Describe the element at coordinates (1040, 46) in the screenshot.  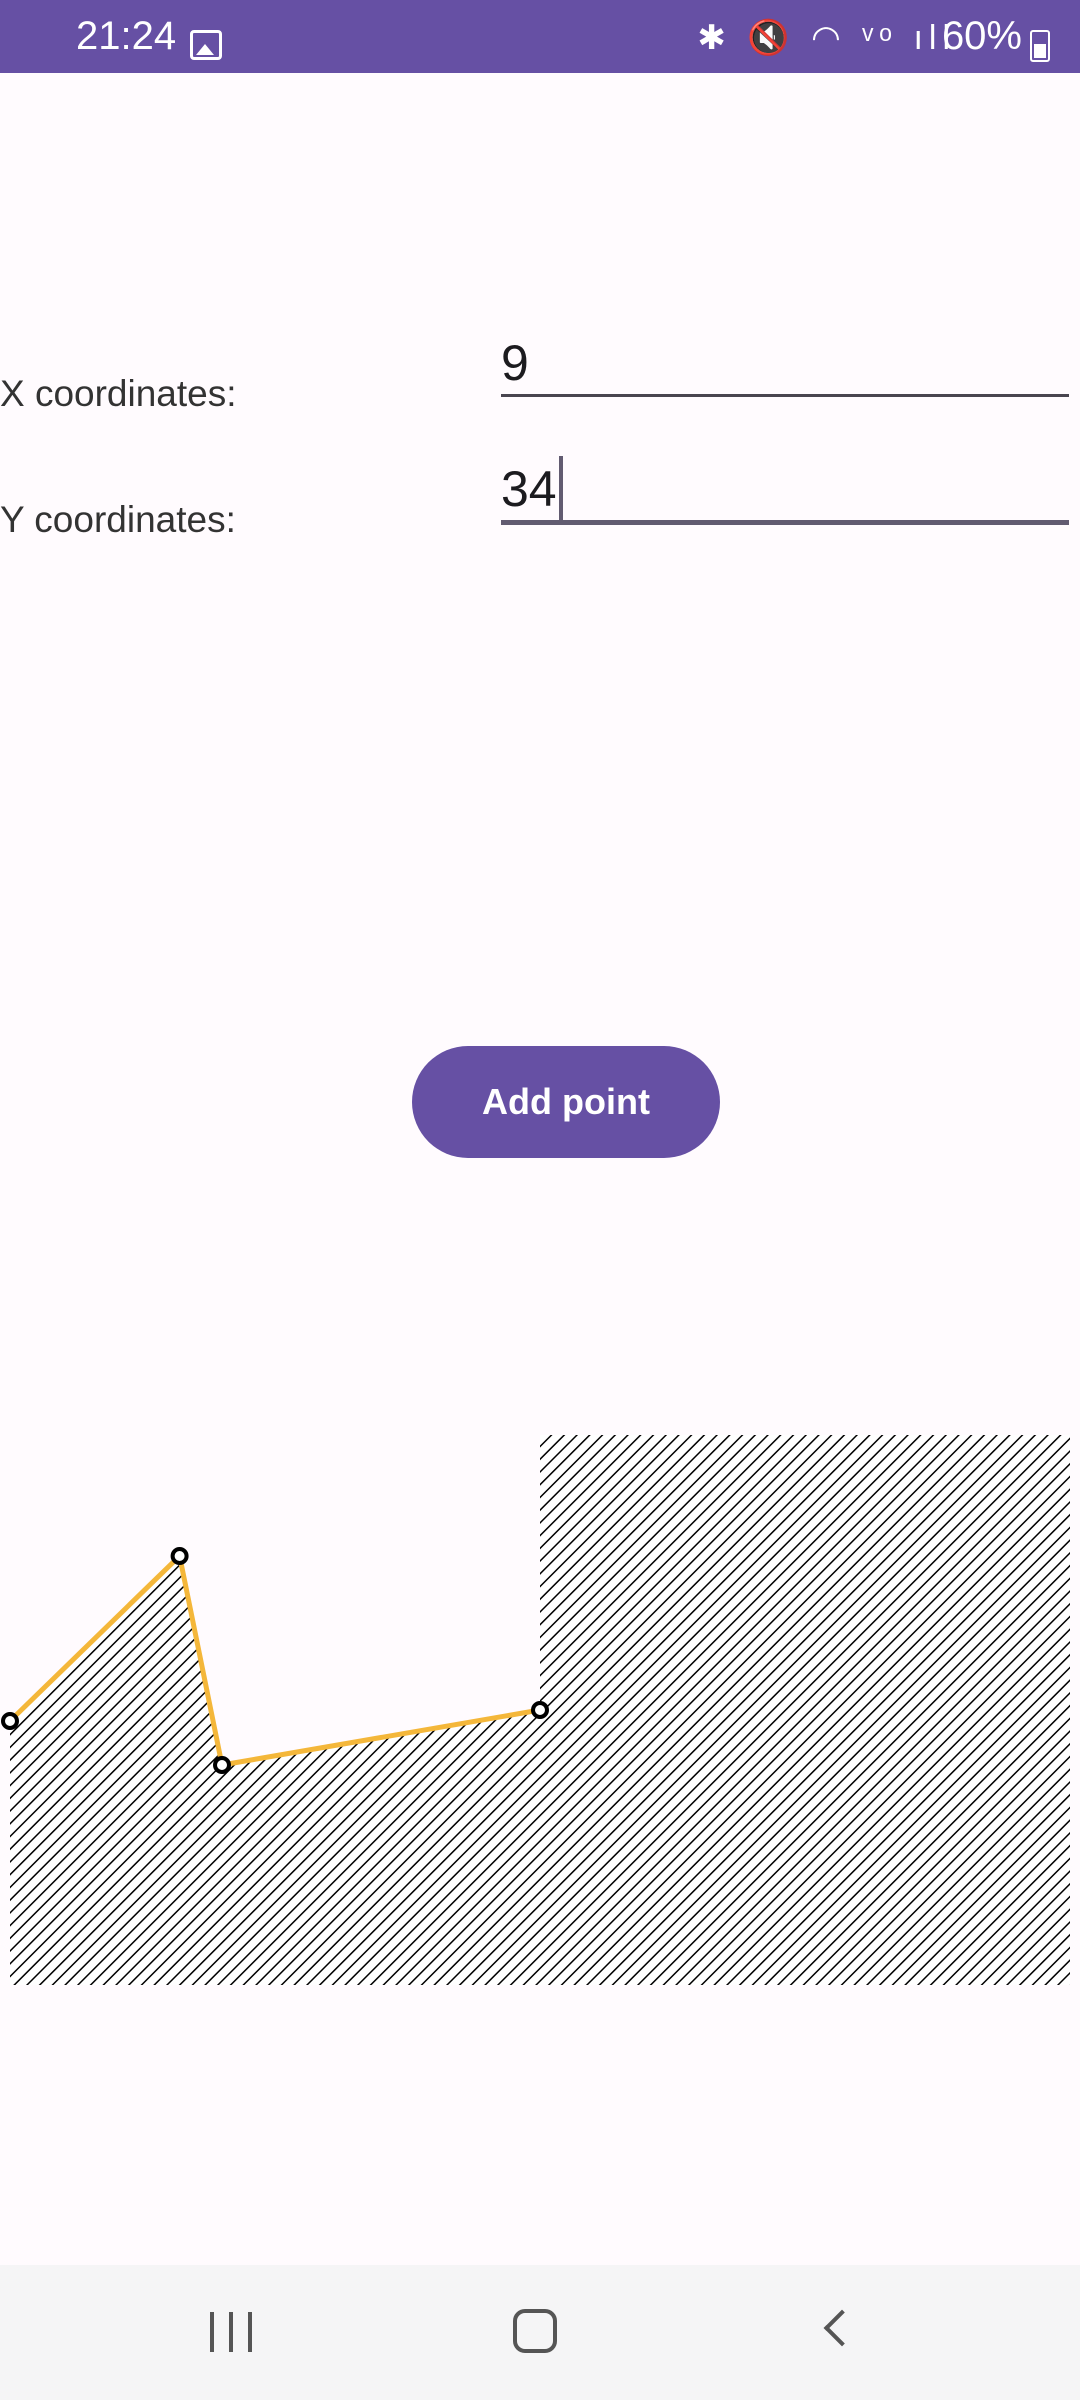
I see `battery-icon` at that location.